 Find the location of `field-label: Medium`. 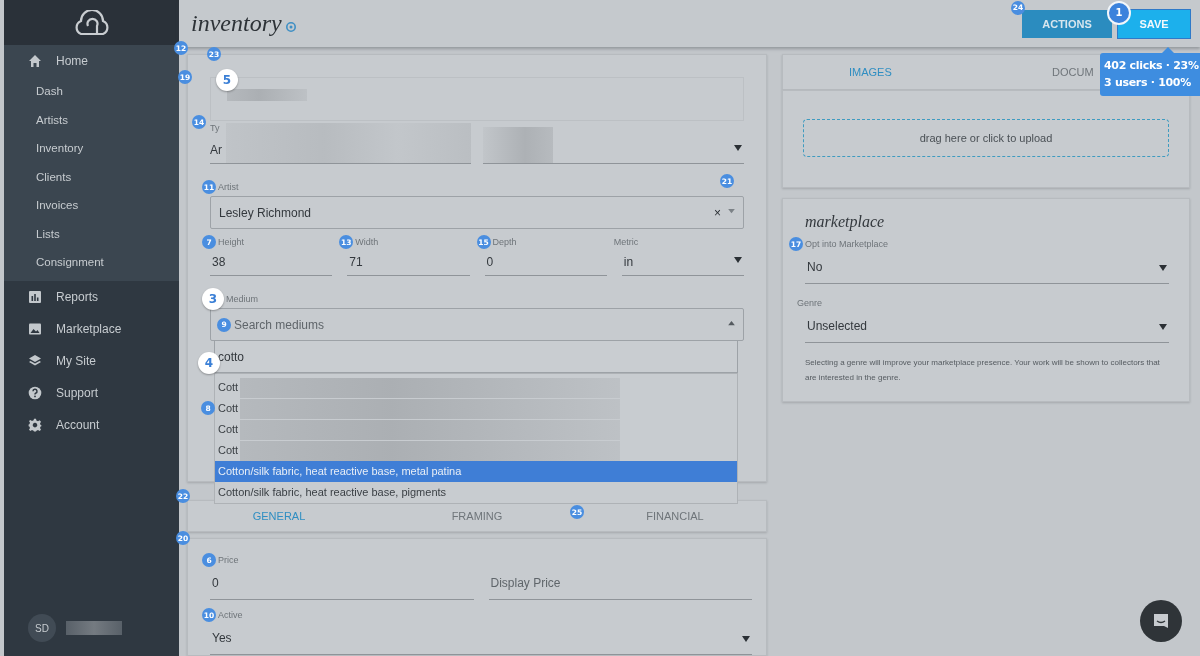

field-label: Medium is located at coordinates (242, 299).